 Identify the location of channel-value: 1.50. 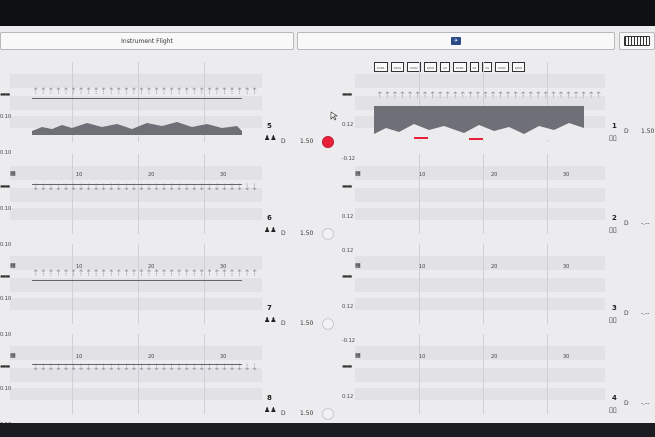
(307, 323).